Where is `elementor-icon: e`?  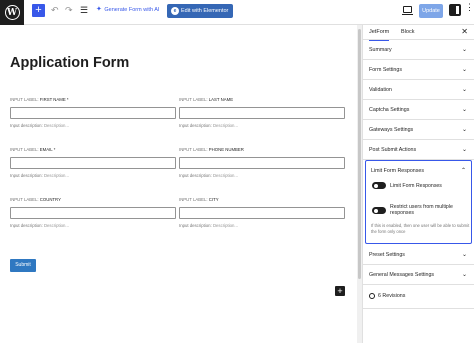 elementor-icon: e is located at coordinates (175, 11).